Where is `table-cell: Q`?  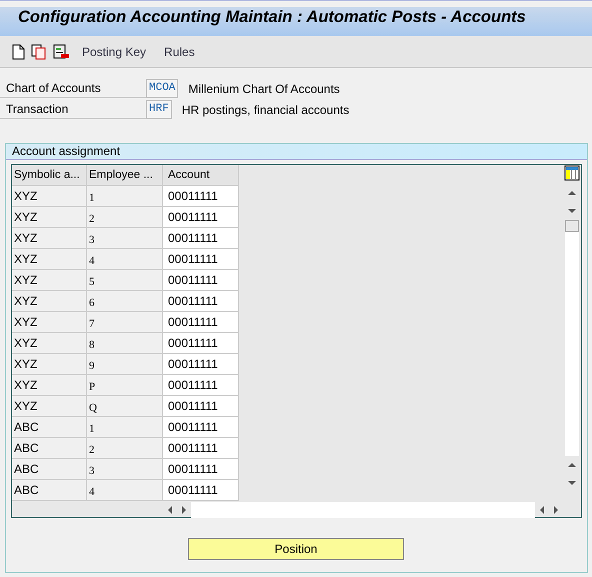 table-cell: Q is located at coordinates (125, 406).